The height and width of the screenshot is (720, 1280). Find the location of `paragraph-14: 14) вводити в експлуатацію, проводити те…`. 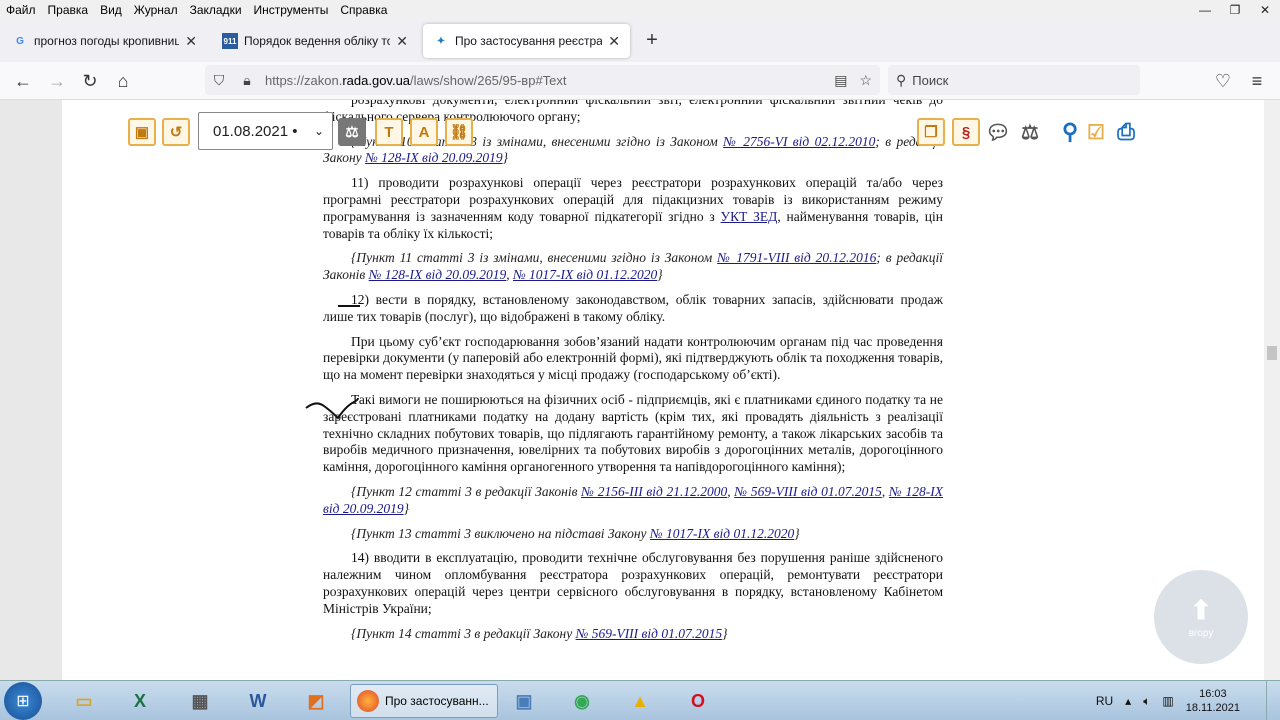

paragraph-14: 14) вводити в експлуатацію, проводити те… is located at coordinates (633, 583).